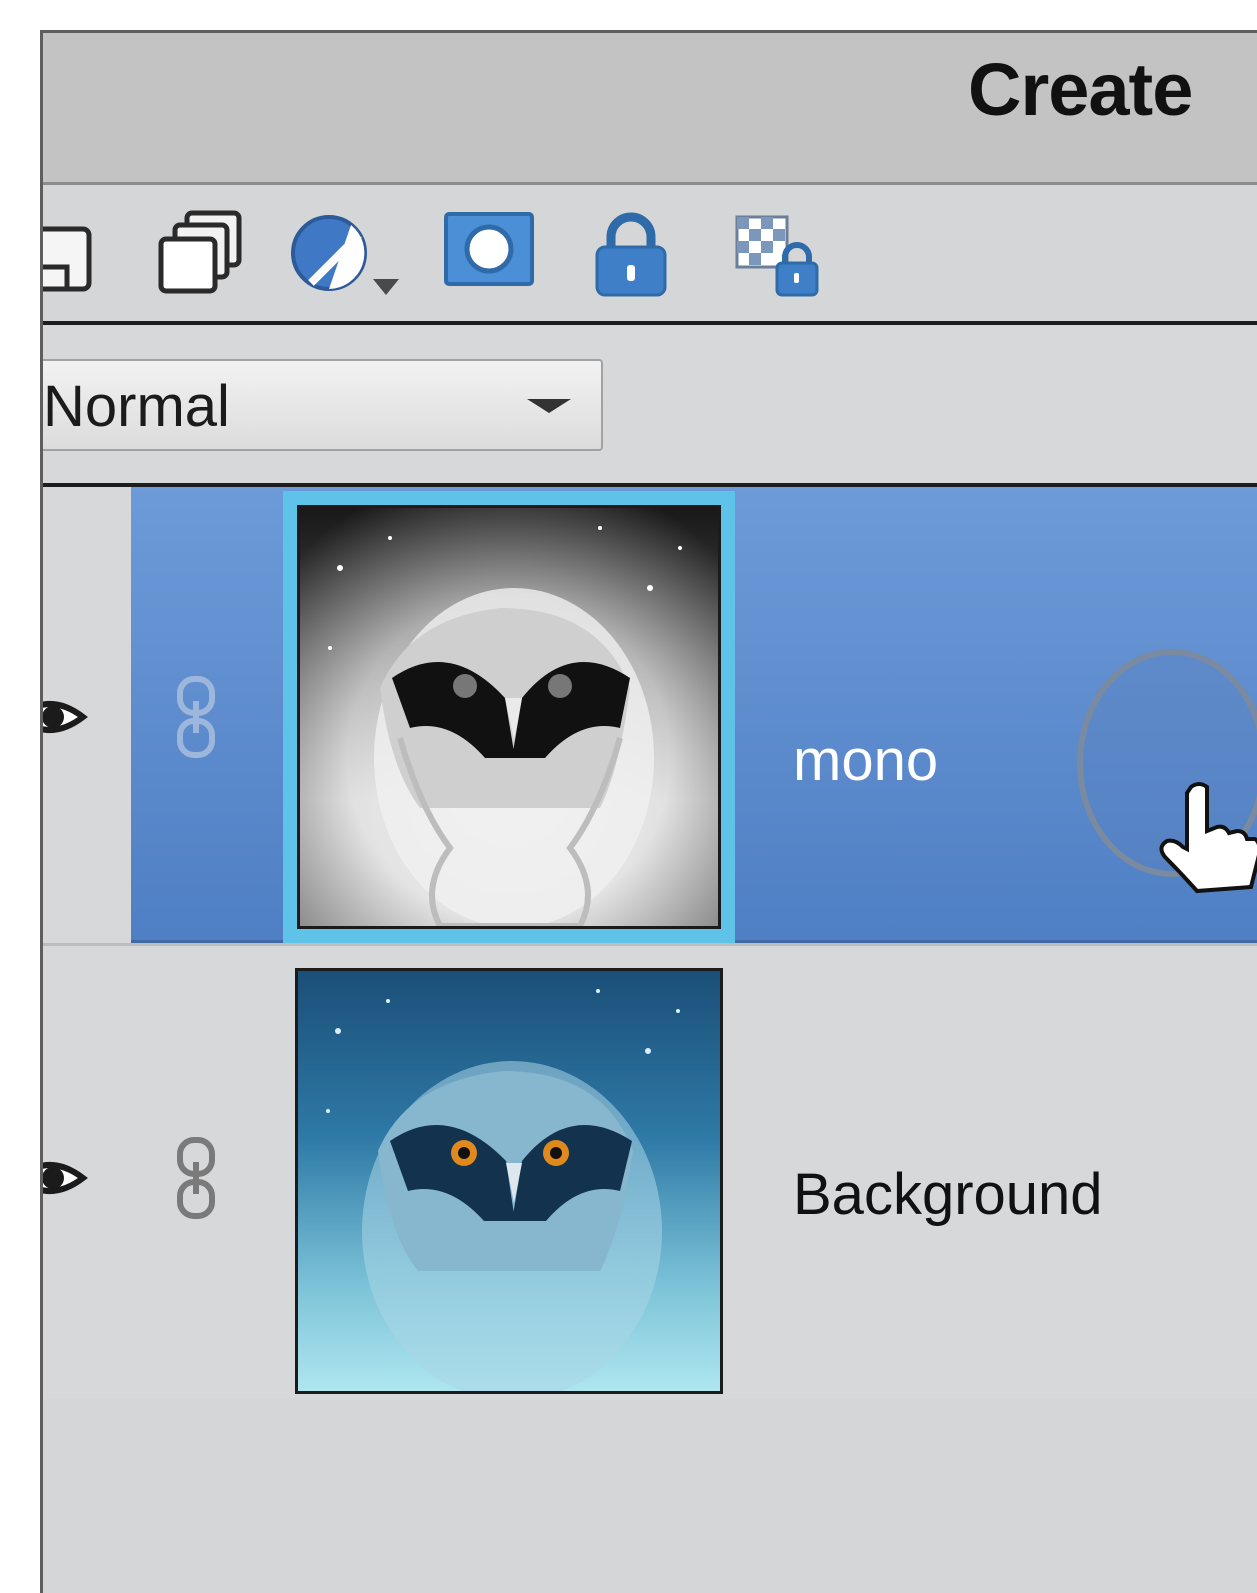 Image resolution: width=1257 pixels, height=1593 pixels. I want to click on owl-color-thumbnail, so click(509, 1181).